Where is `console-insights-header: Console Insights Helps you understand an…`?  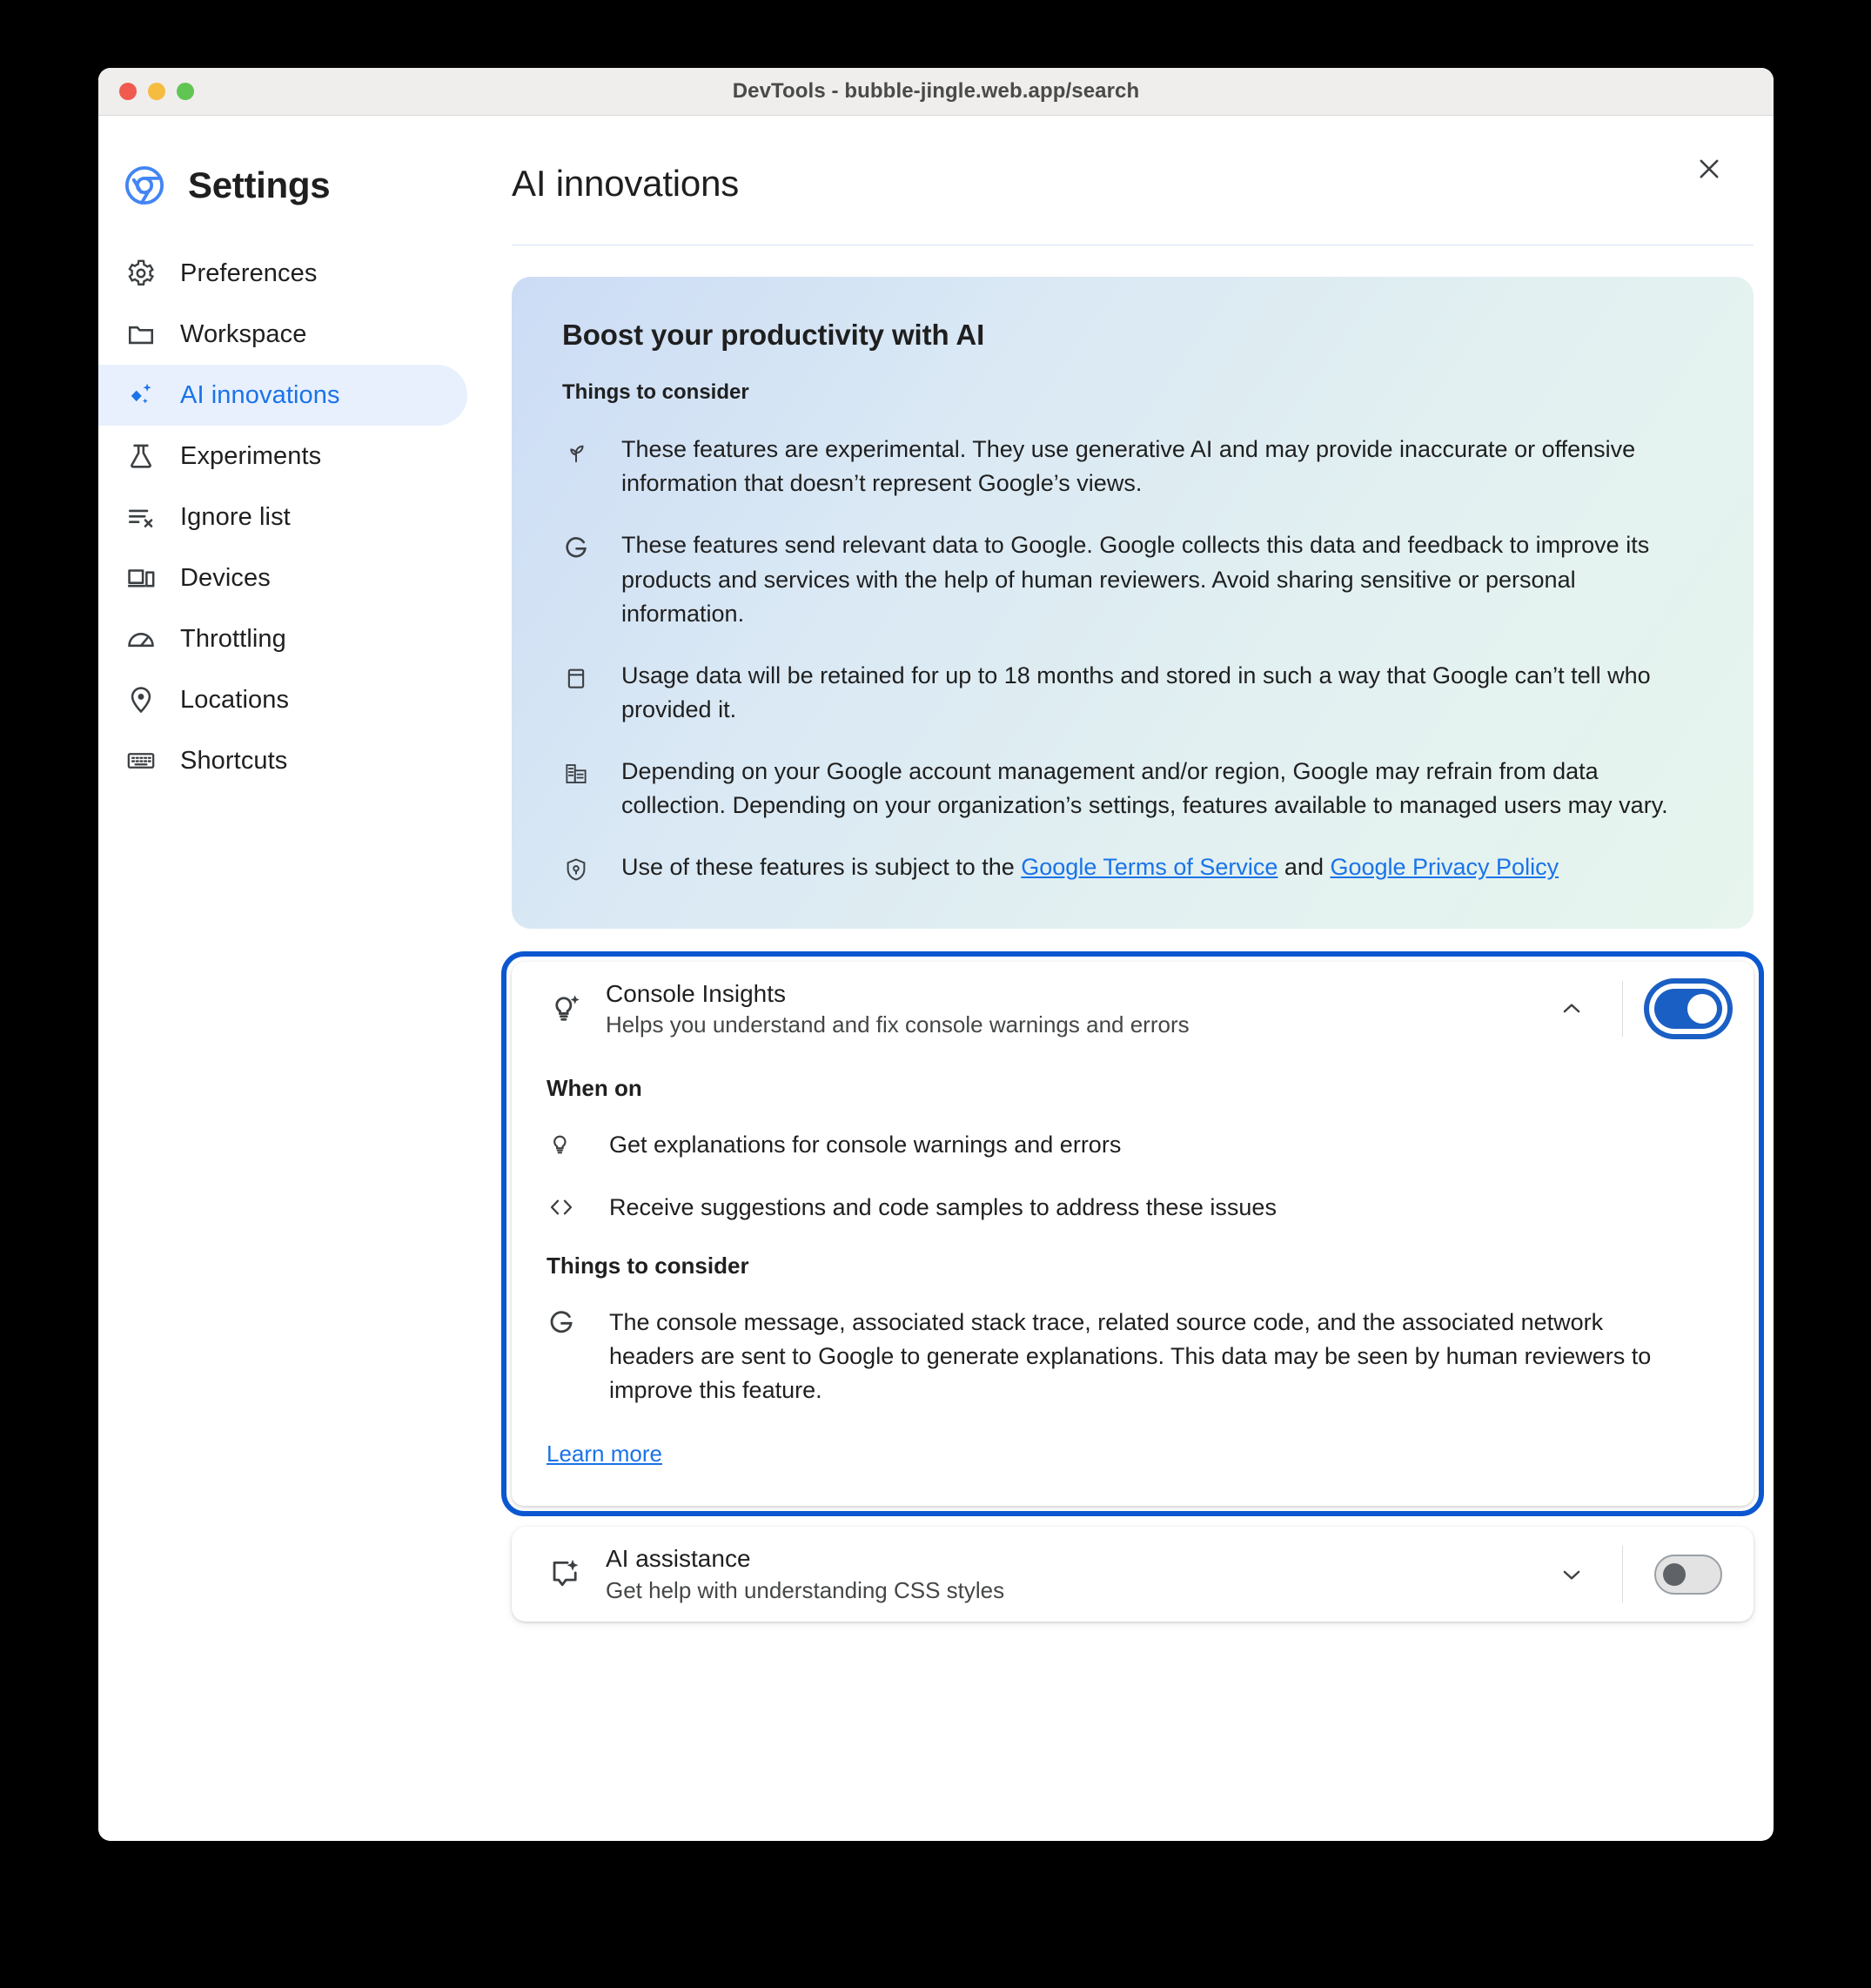 console-insights-header: Console Insights Helps you understand an… is located at coordinates (1133, 1010).